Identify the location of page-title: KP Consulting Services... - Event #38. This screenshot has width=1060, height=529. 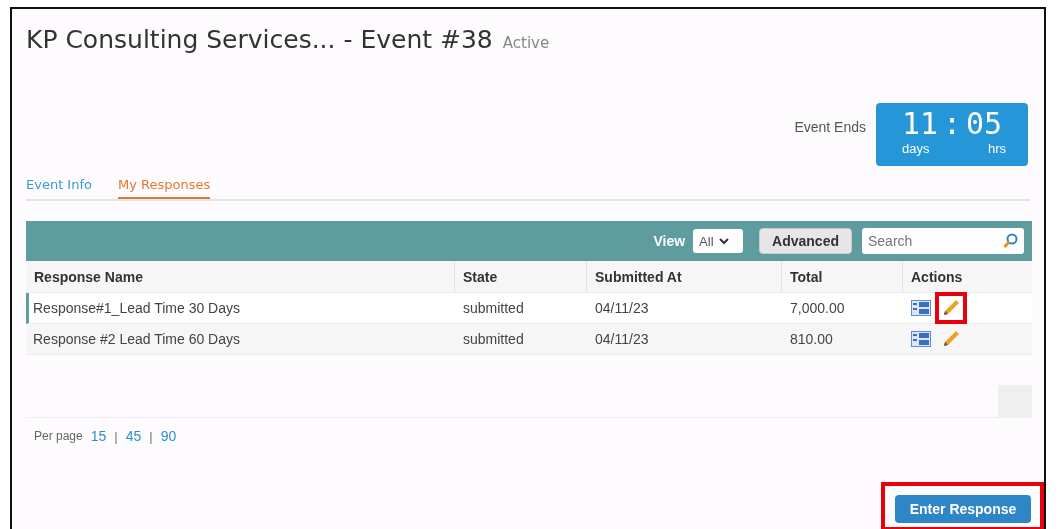
(259, 39).